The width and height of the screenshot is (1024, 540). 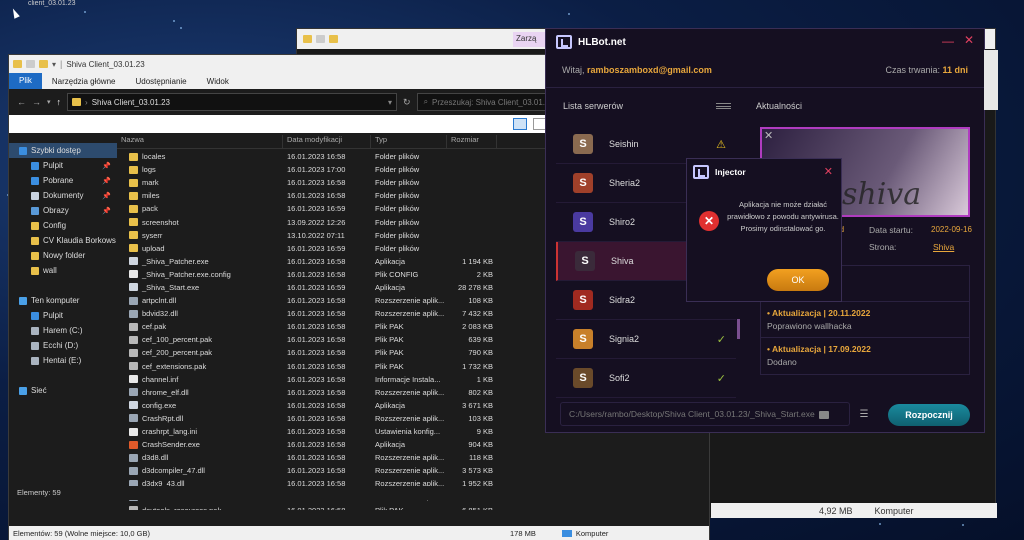 What do you see at coordinates (200, 300) in the screenshot?
I see `file-name-cell: artpclnt.dll` at bounding box center [200, 300].